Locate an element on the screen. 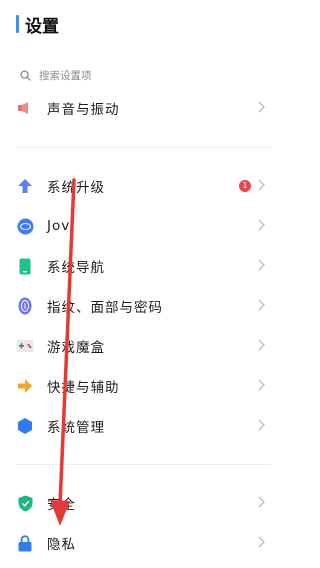 Image resolution: width=320 pixels, height=568 pixels. settings-item-fingerprint-face-password: 指纹、面部与密码 is located at coordinates (143, 306).